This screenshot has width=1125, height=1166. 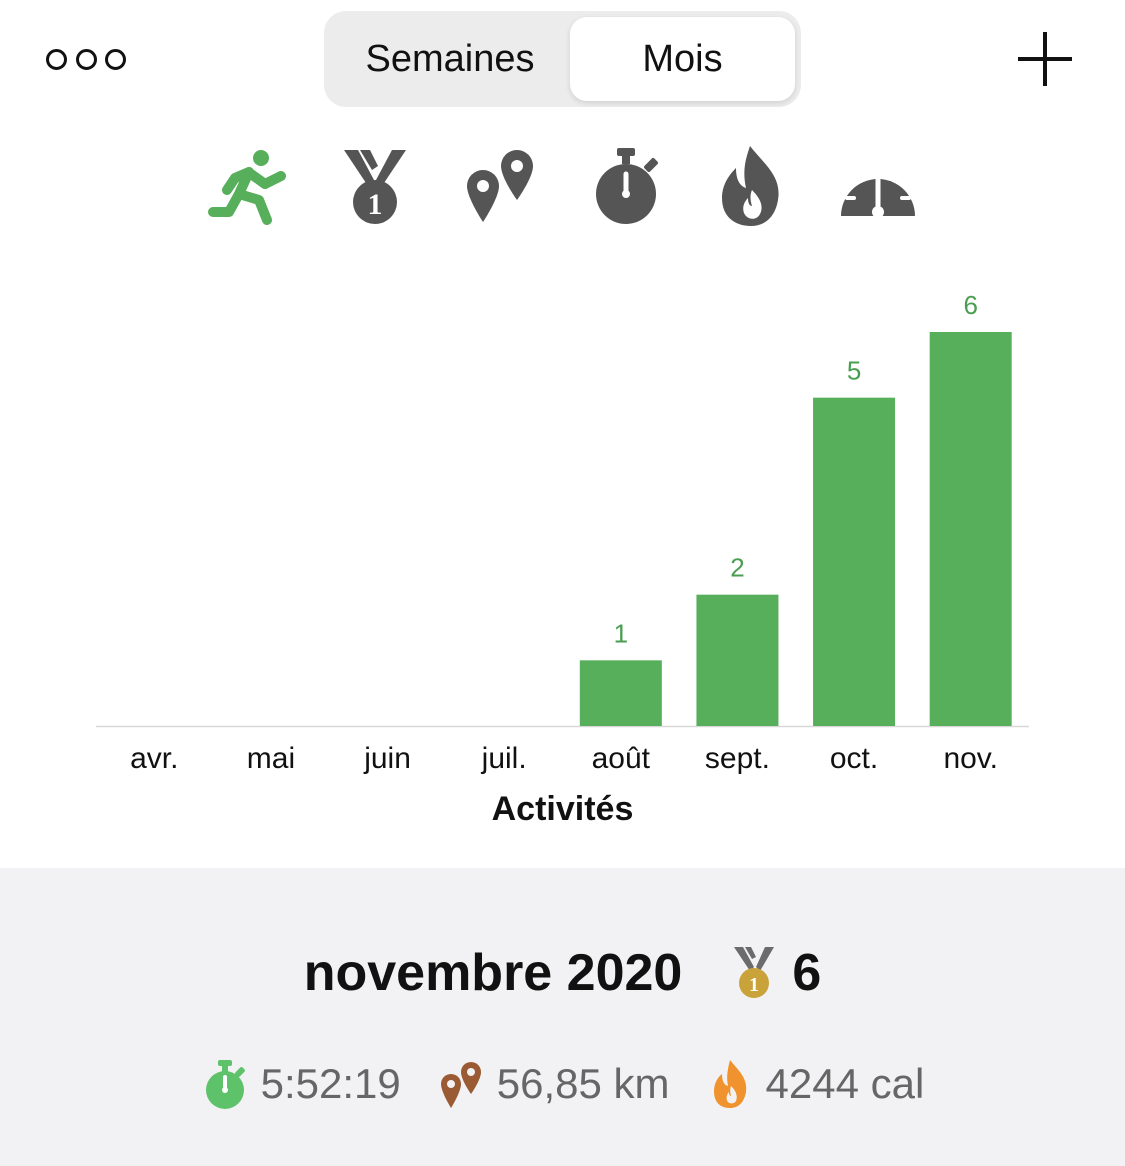 I want to click on x-tick-label: août, so click(x=621, y=758).